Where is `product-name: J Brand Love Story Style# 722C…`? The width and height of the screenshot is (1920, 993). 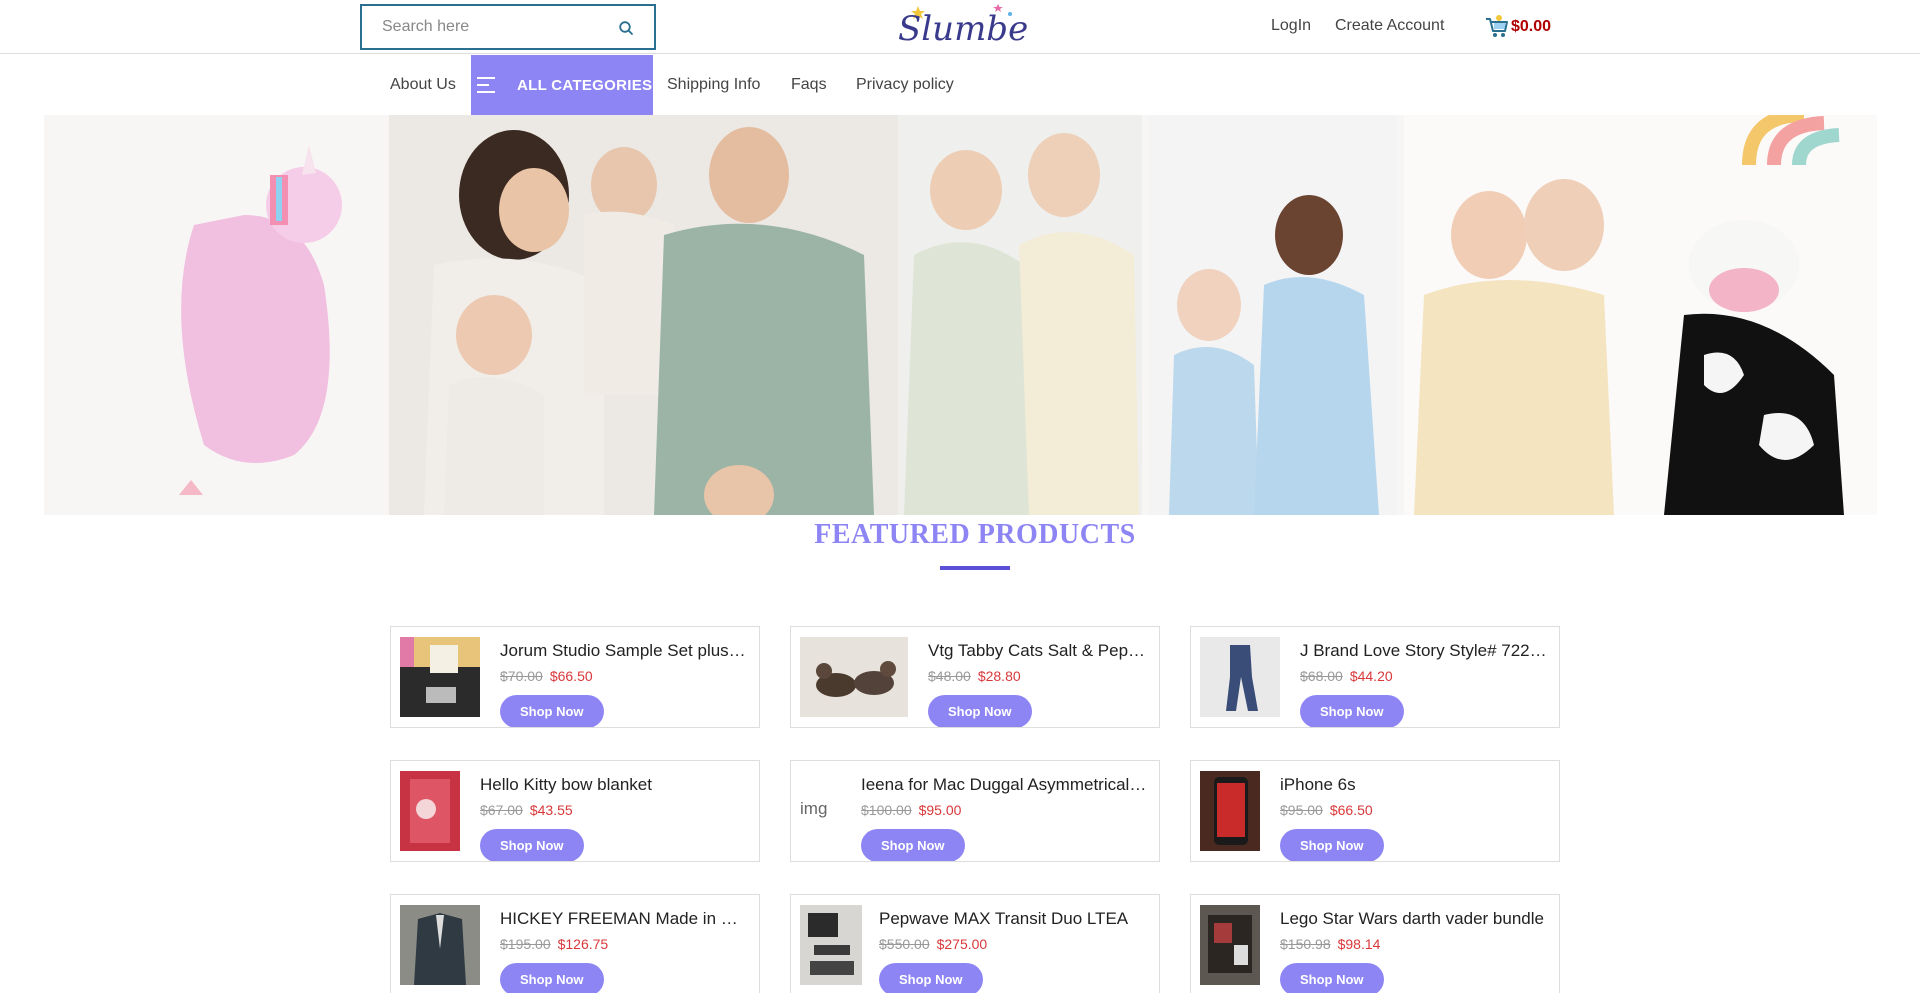
product-name: J Brand Love Story Style# 722C… is located at coordinates (1425, 651).